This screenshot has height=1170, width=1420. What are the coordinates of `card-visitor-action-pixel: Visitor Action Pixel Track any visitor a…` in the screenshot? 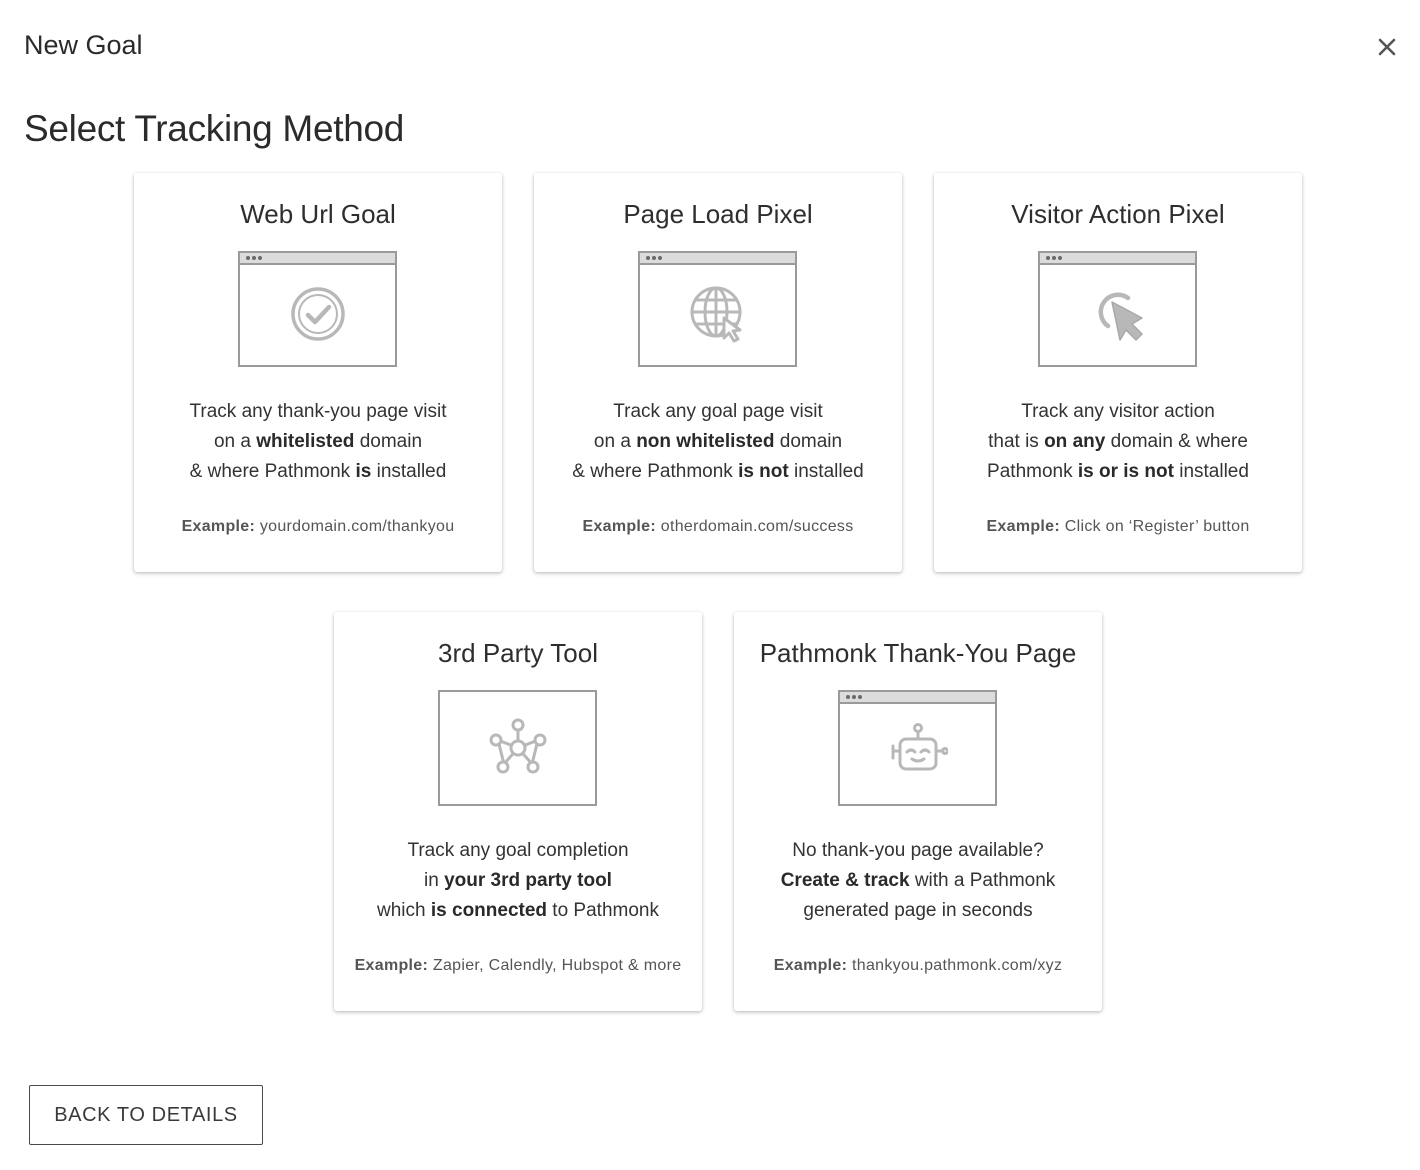 It's located at (1118, 372).